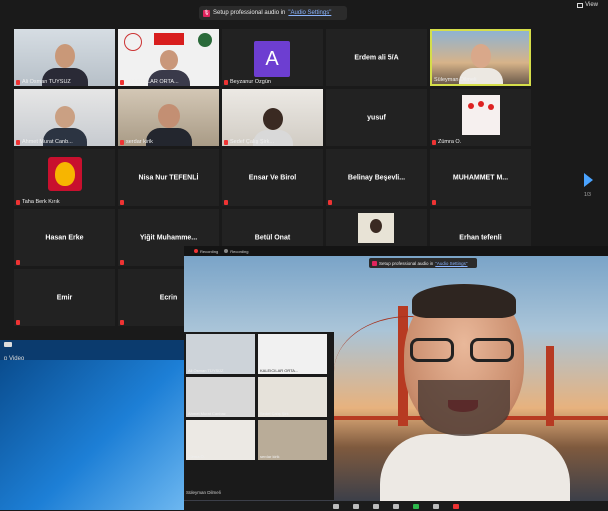 The height and width of the screenshot is (511, 608). What do you see at coordinates (591, 5) in the screenshot?
I see `view-label: View` at bounding box center [591, 5].